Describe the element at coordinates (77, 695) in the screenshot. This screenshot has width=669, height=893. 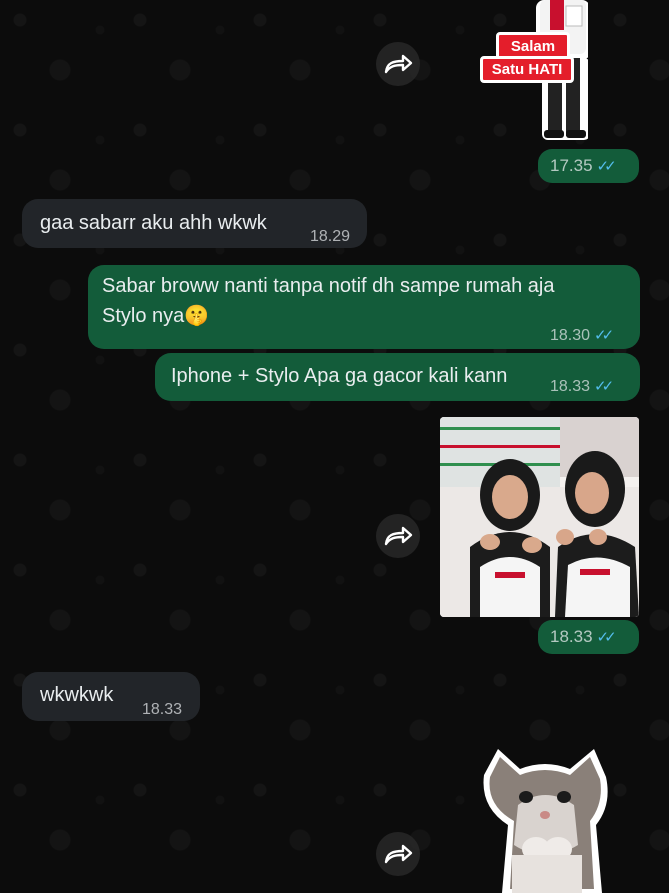
I see `message-text: wkwkwk` at that location.